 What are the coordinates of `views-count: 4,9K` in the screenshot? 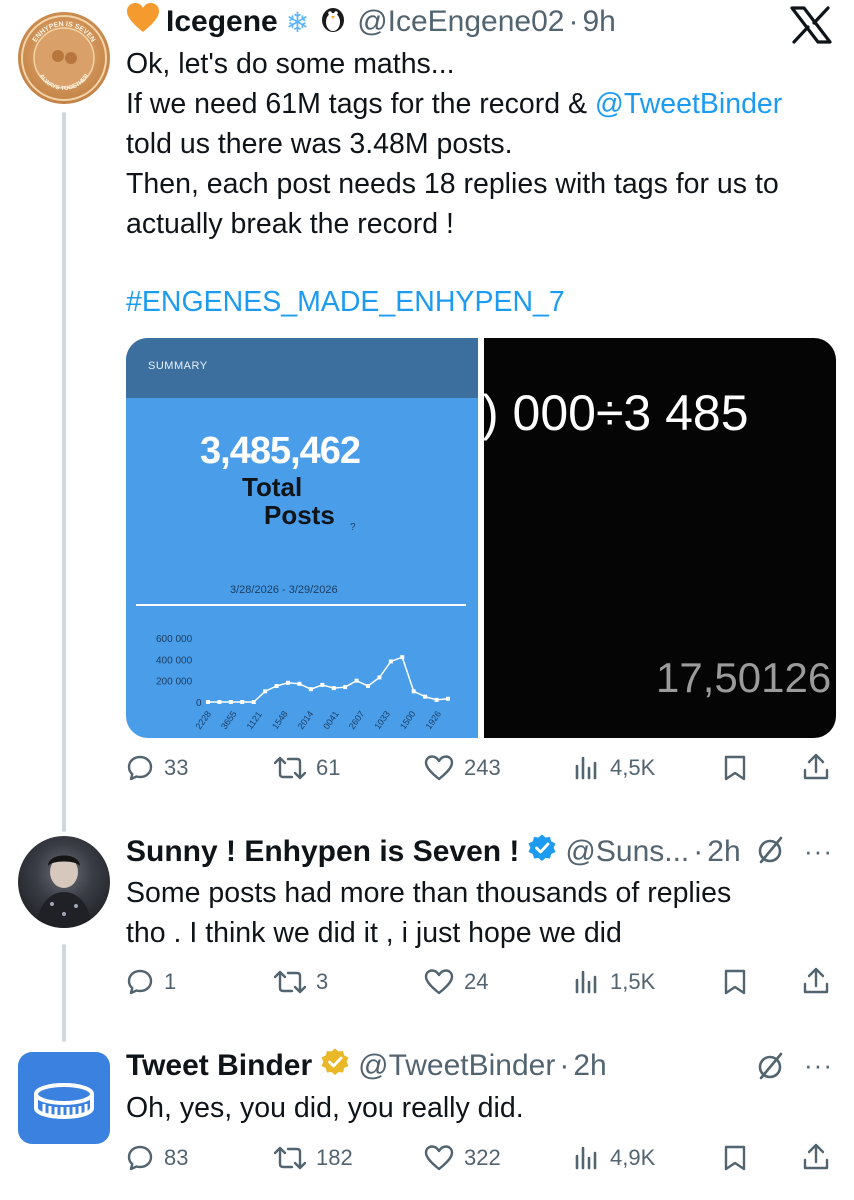 It's located at (633, 1157).